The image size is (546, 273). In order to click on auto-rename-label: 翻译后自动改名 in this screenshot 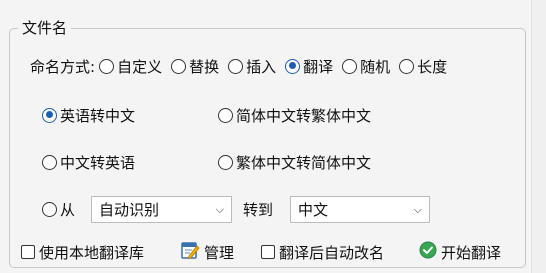, I will do `click(332, 252)`.